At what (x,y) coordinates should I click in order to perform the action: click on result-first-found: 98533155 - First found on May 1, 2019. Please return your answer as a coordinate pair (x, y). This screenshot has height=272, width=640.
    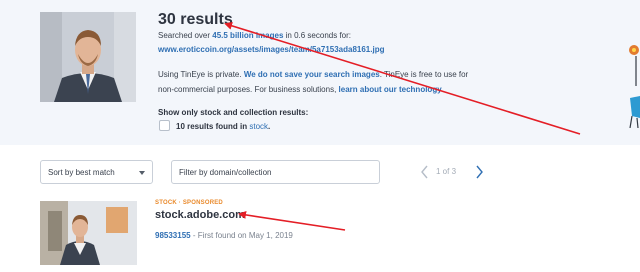
    Looking at the image, I should click on (224, 235).